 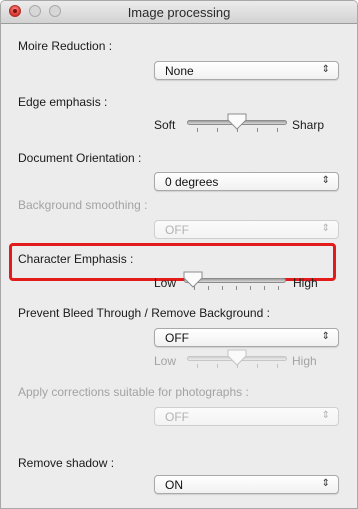 I want to click on bleed-through-low-label: Low, so click(x=165, y=361).